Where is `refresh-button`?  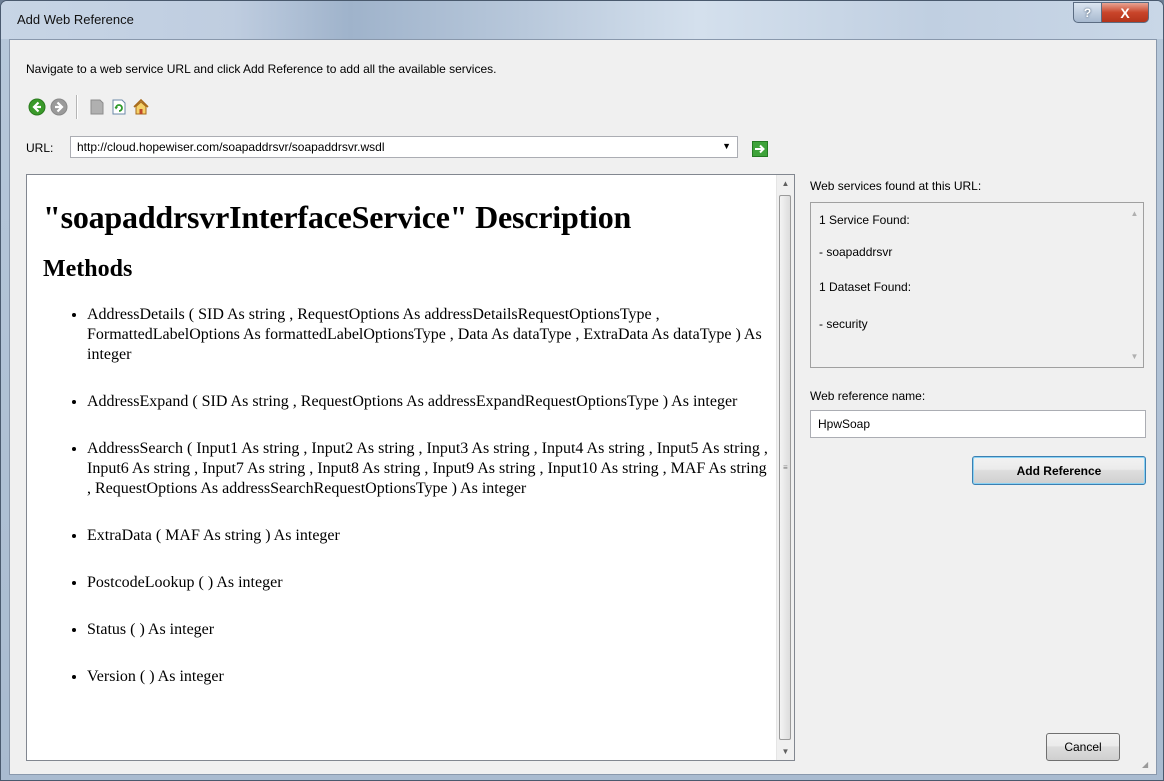
refresh-button is located at coordinates (119, 107).